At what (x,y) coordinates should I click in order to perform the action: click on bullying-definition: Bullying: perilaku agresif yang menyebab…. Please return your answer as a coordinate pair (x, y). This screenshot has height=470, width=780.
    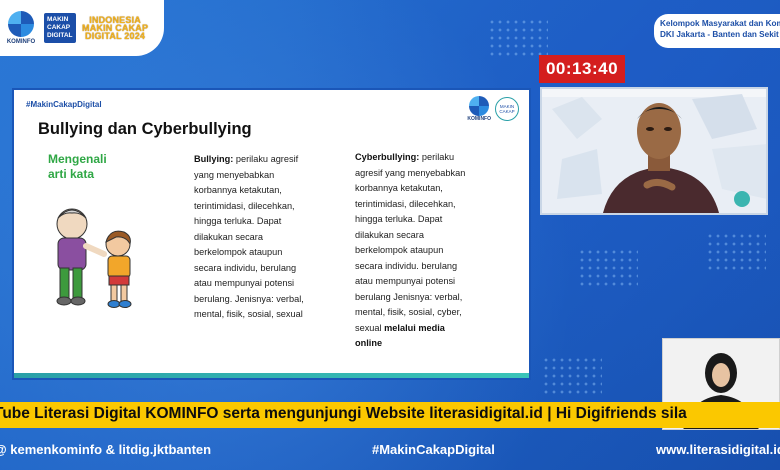
    Looking at the image, I should click on (253, 237).